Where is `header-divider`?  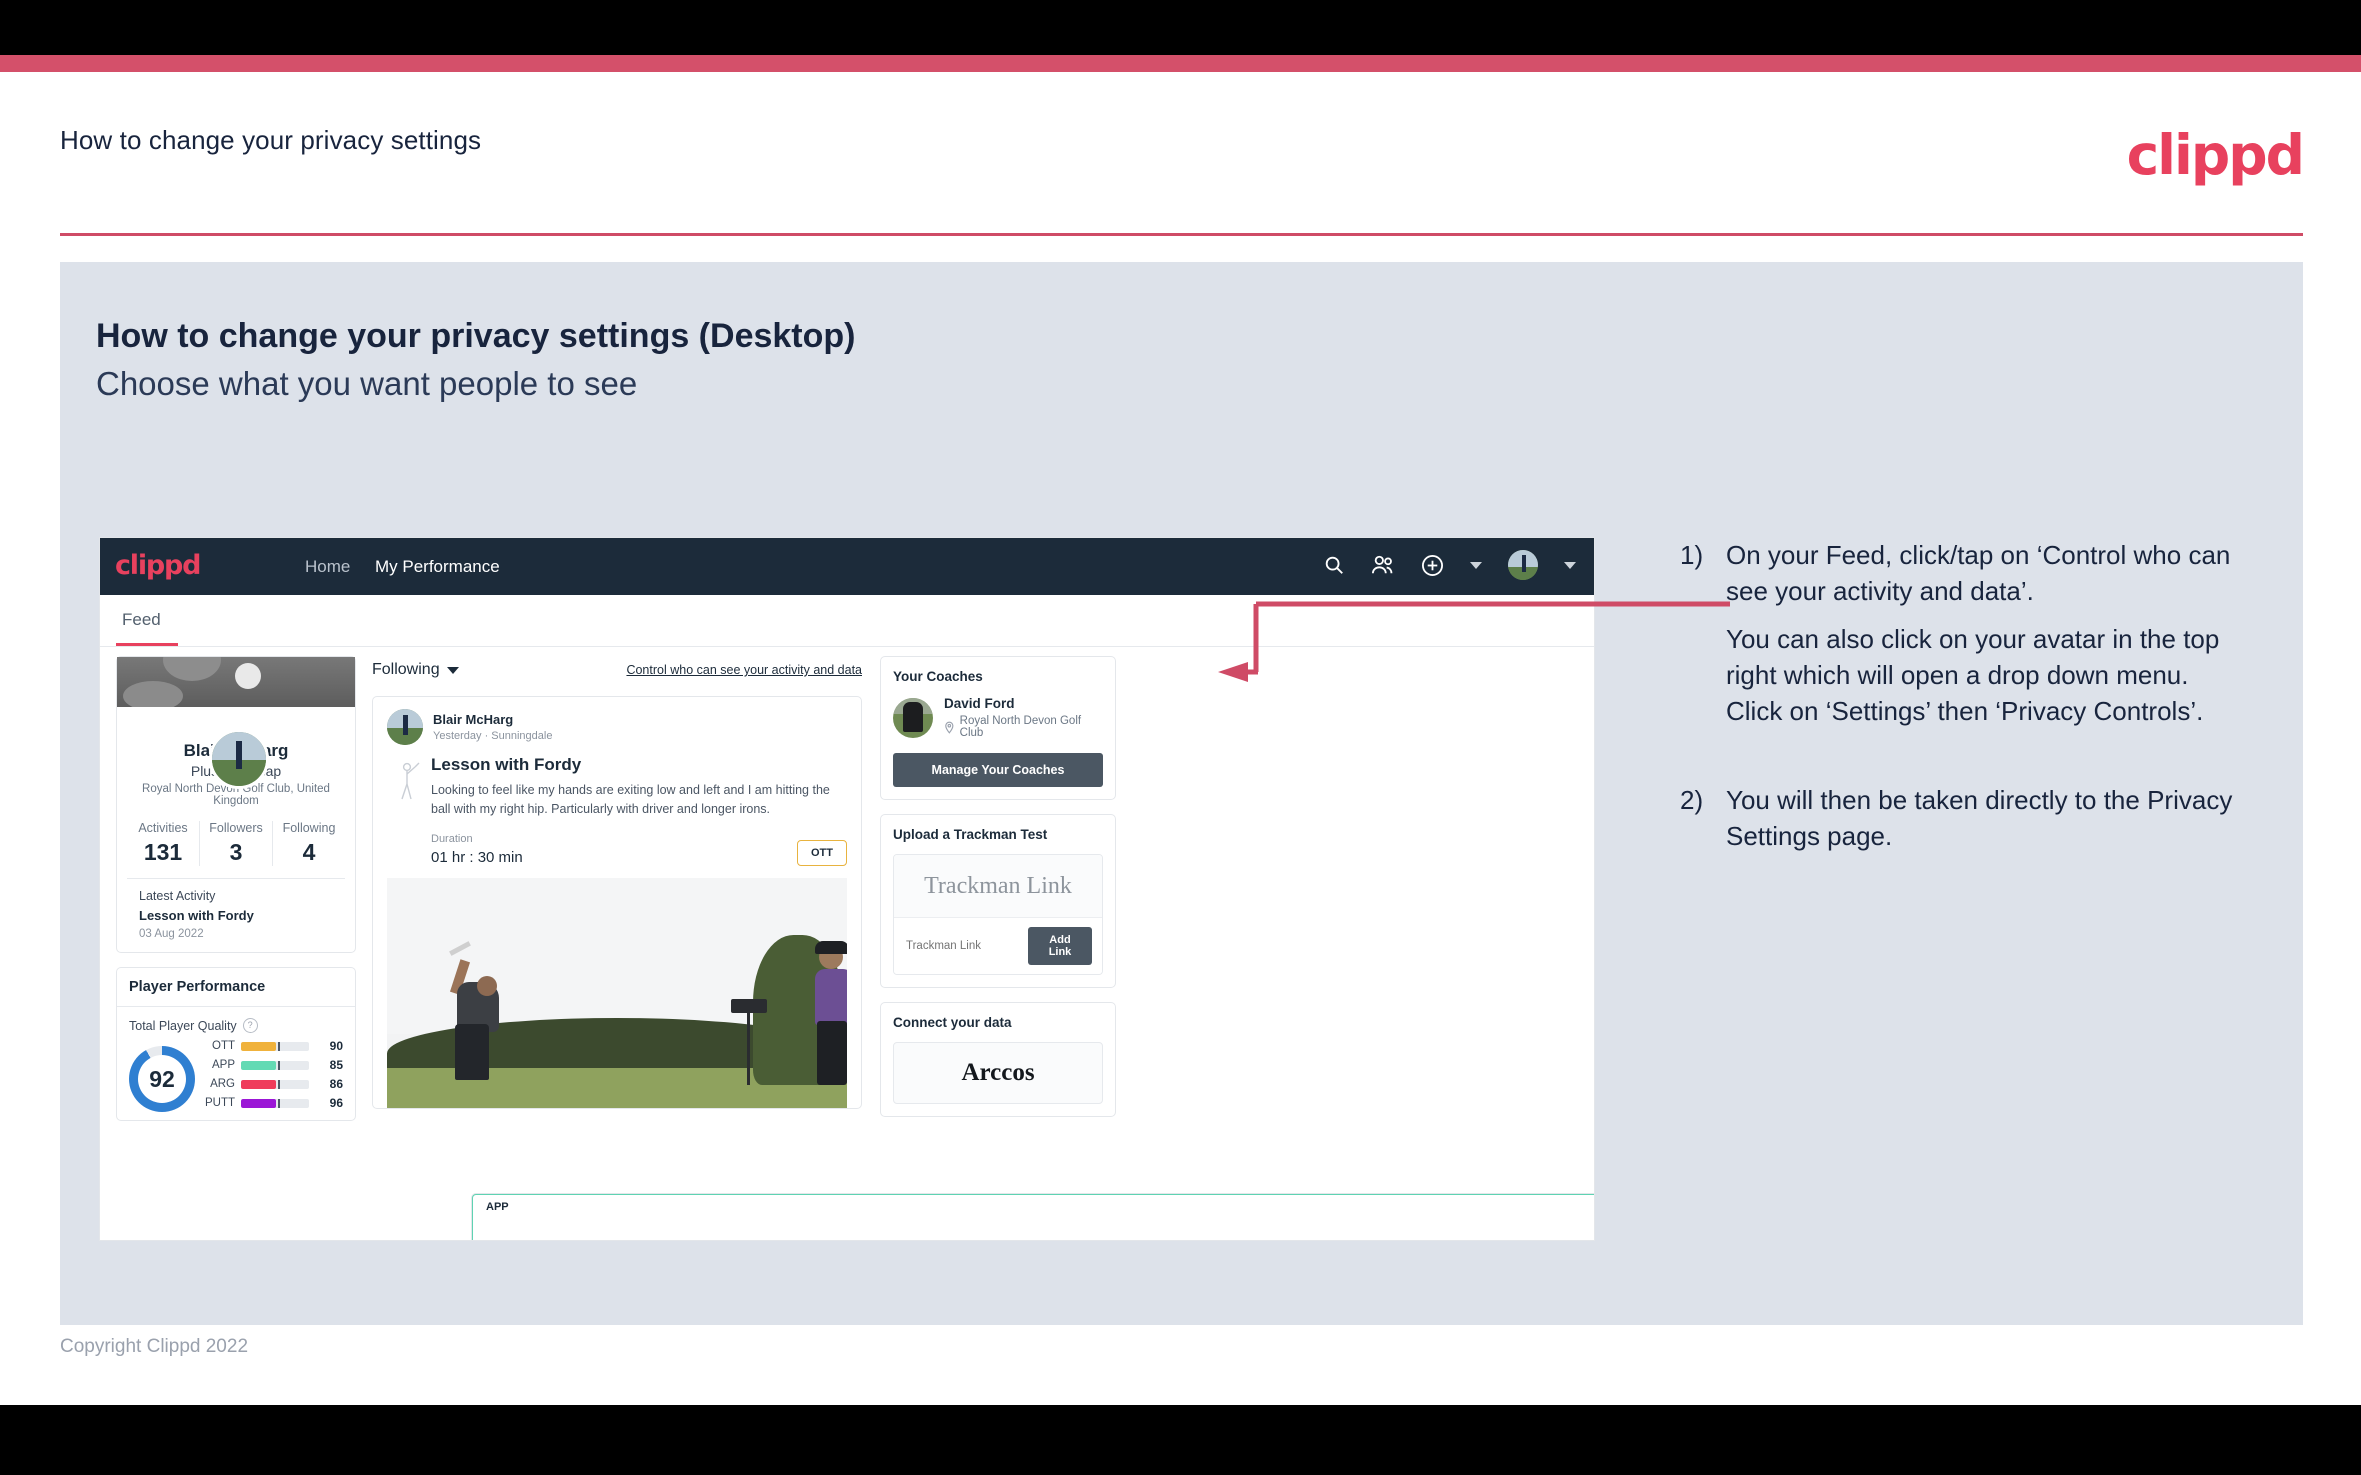 header-divider is located at coordinates (1181, 234).